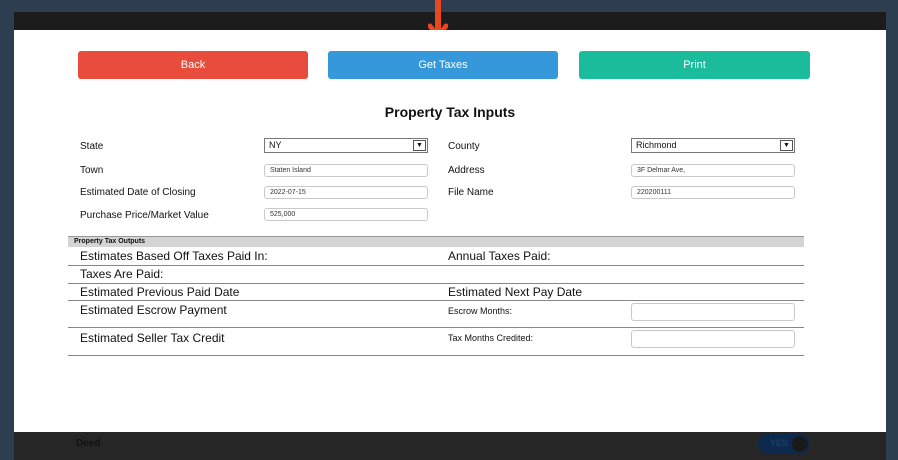  What do you see at coordinates (443, 65) in the screenshot?
I see `get-taxes-button: Get Taxes` at bounding box center [443, 65].